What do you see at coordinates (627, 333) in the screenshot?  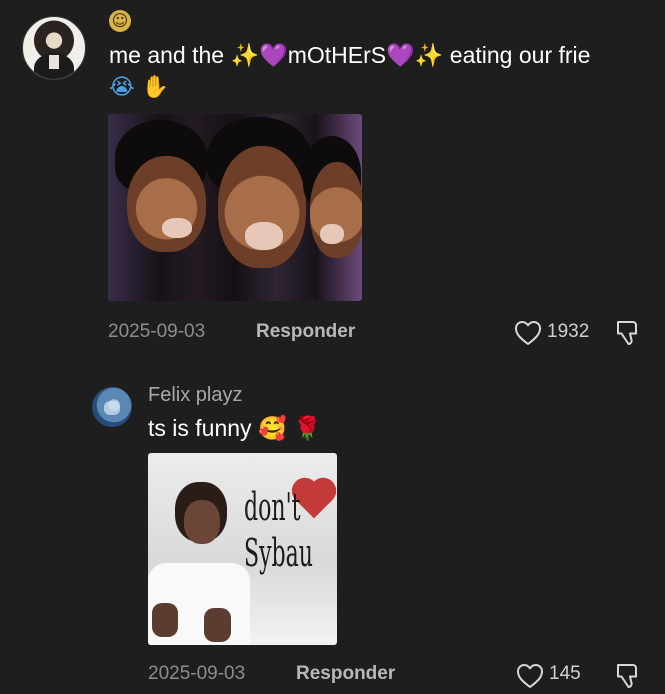 I see `dislike-icon` at bounding box center [627, 333].